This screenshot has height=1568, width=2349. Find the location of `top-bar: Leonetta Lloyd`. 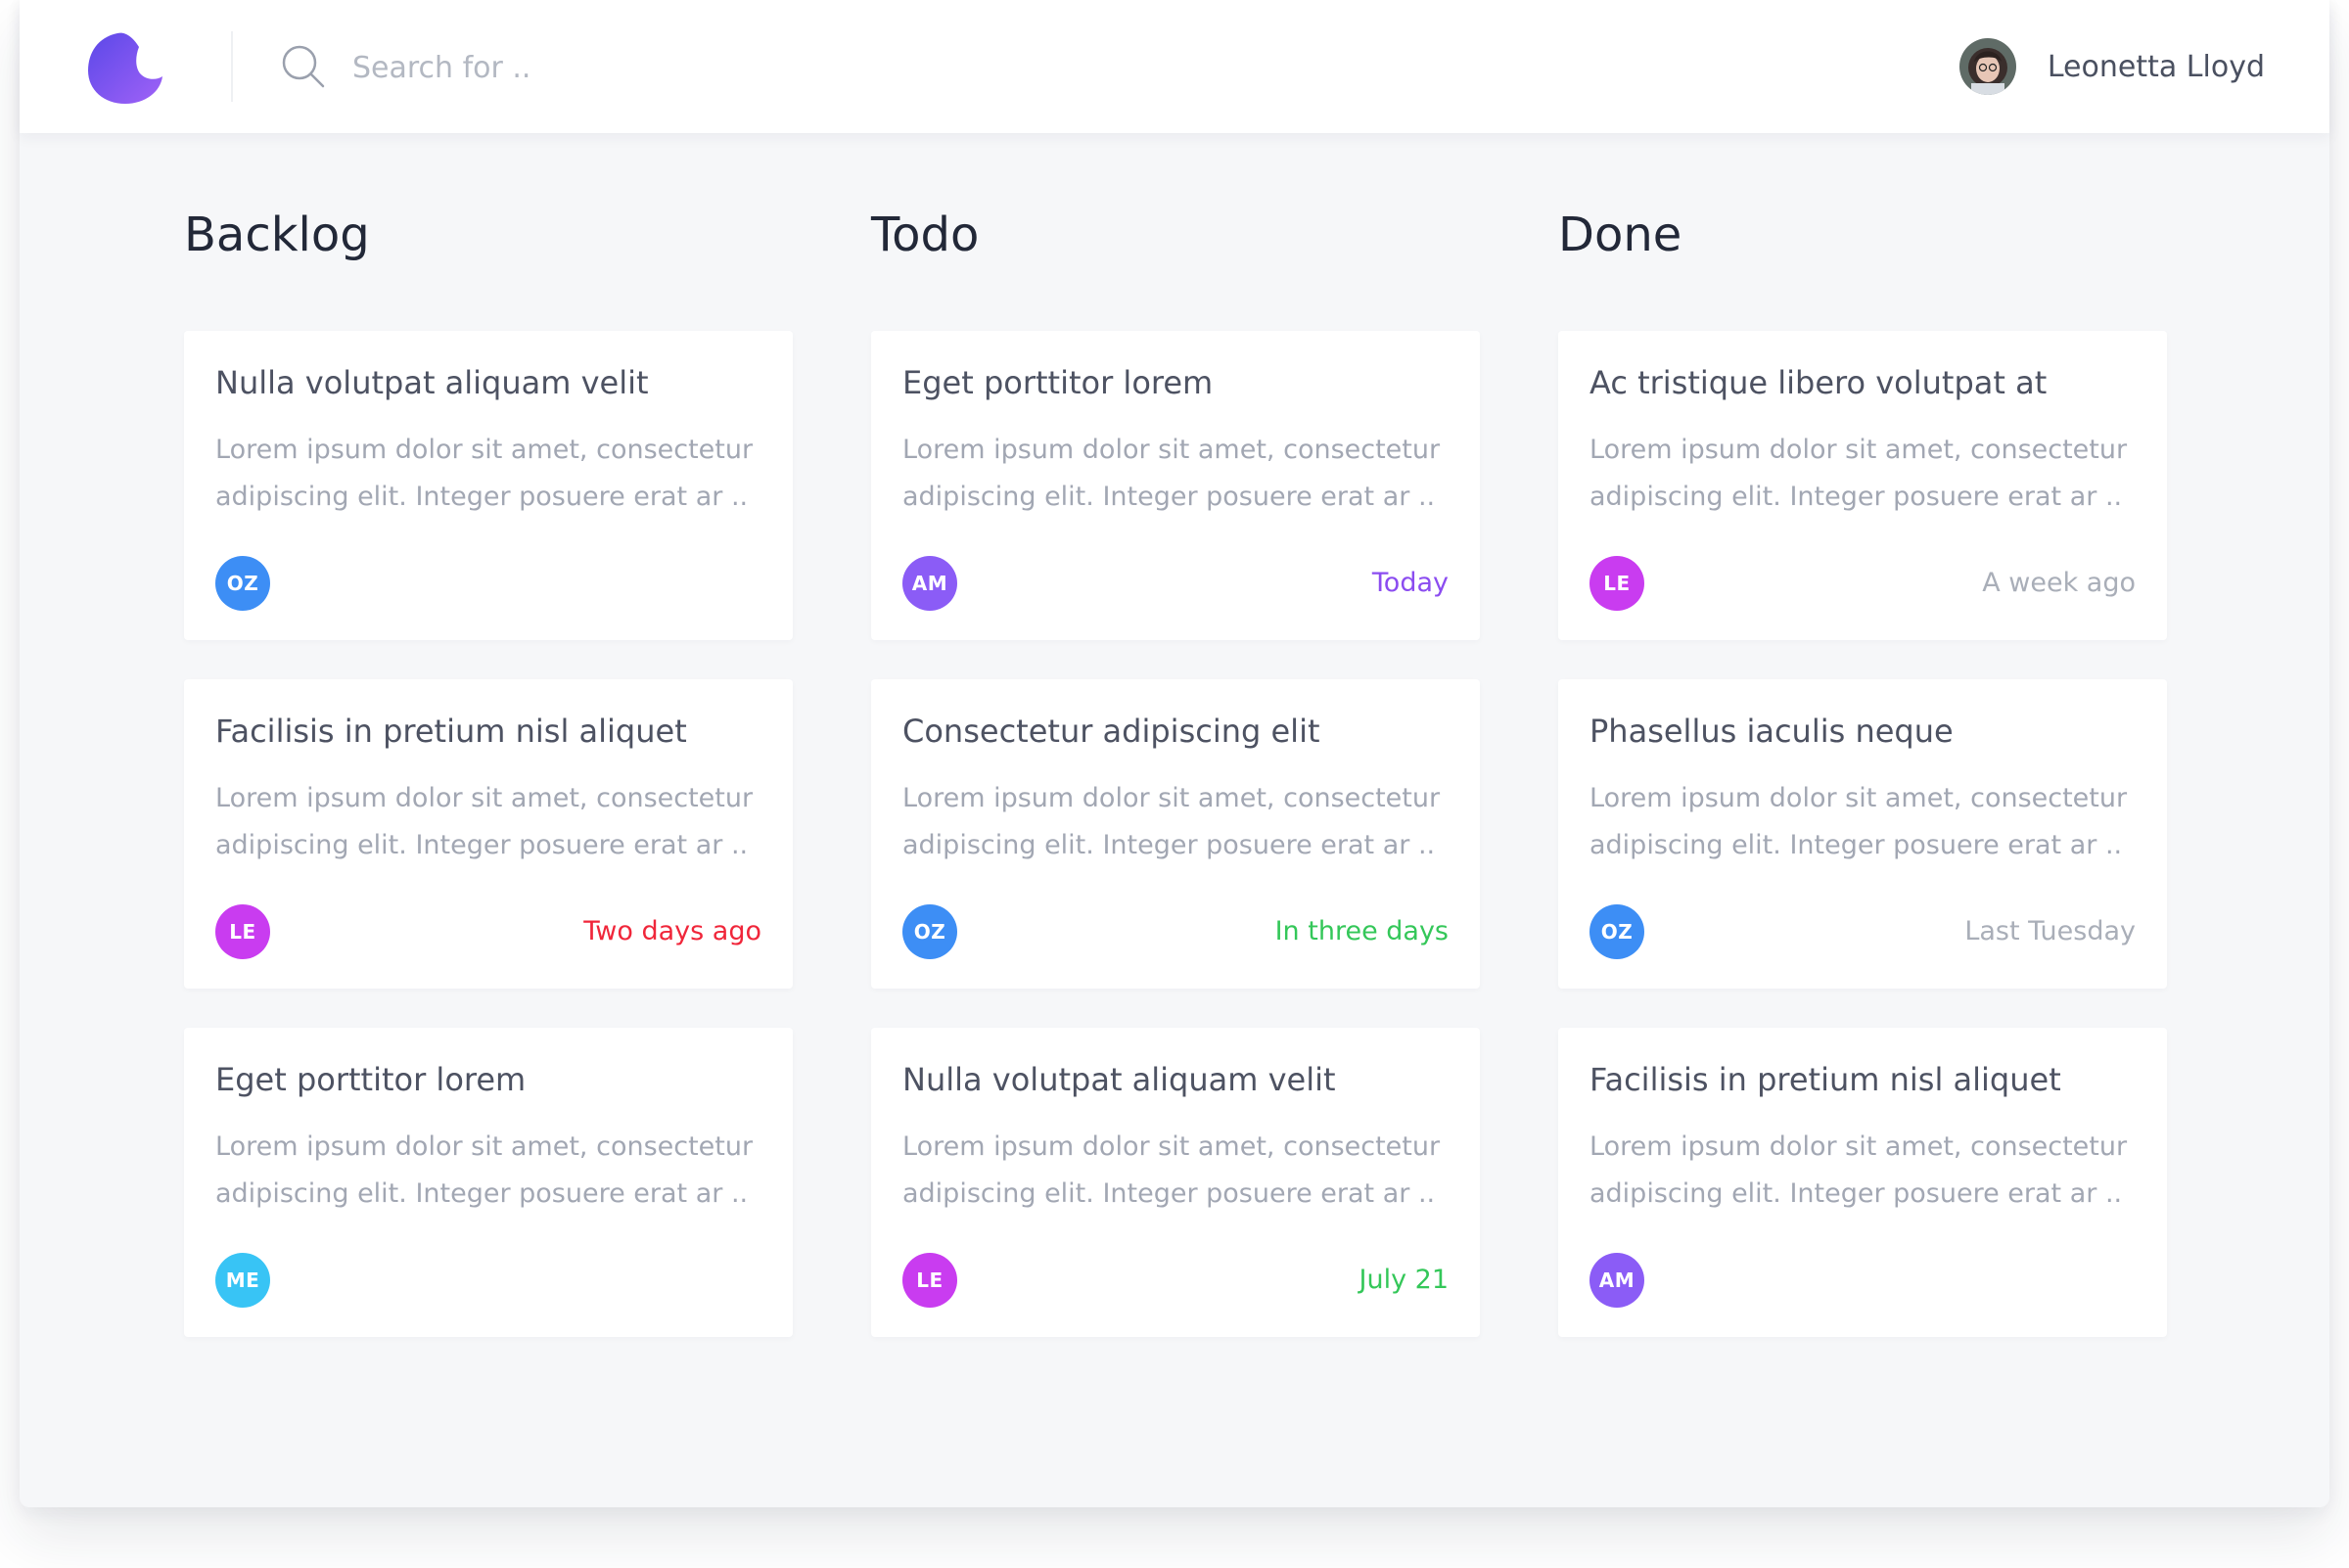

top-bar: Leonetta Lloyd is located at coordinates (1174, 66).